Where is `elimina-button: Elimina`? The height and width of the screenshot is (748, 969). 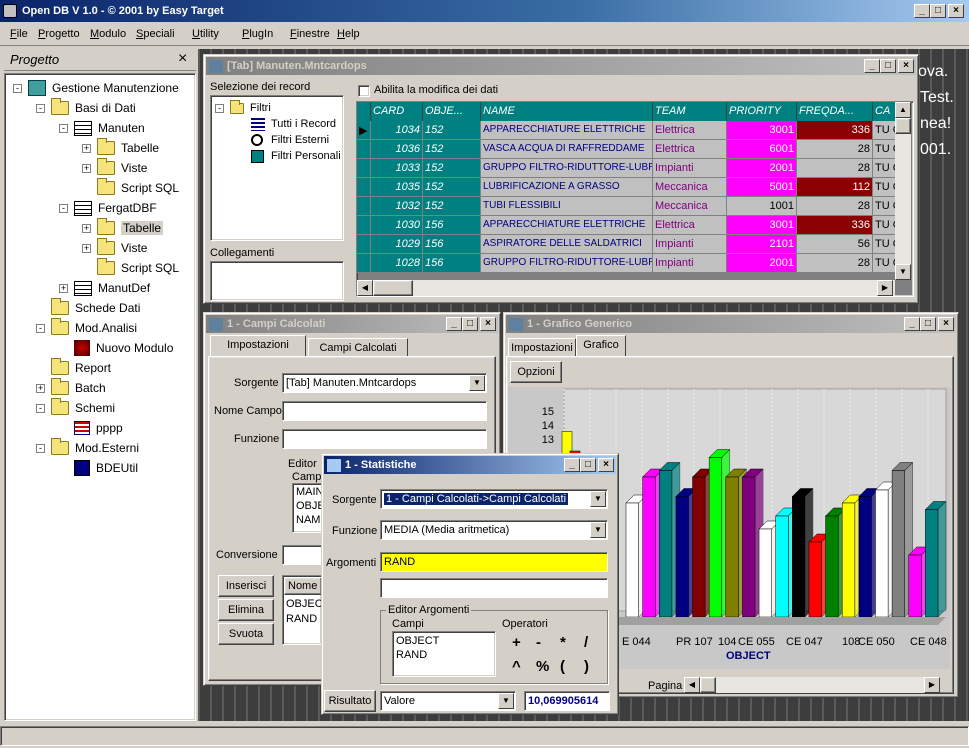 elimina-button: Elimina is located at coordinates (246, 610).